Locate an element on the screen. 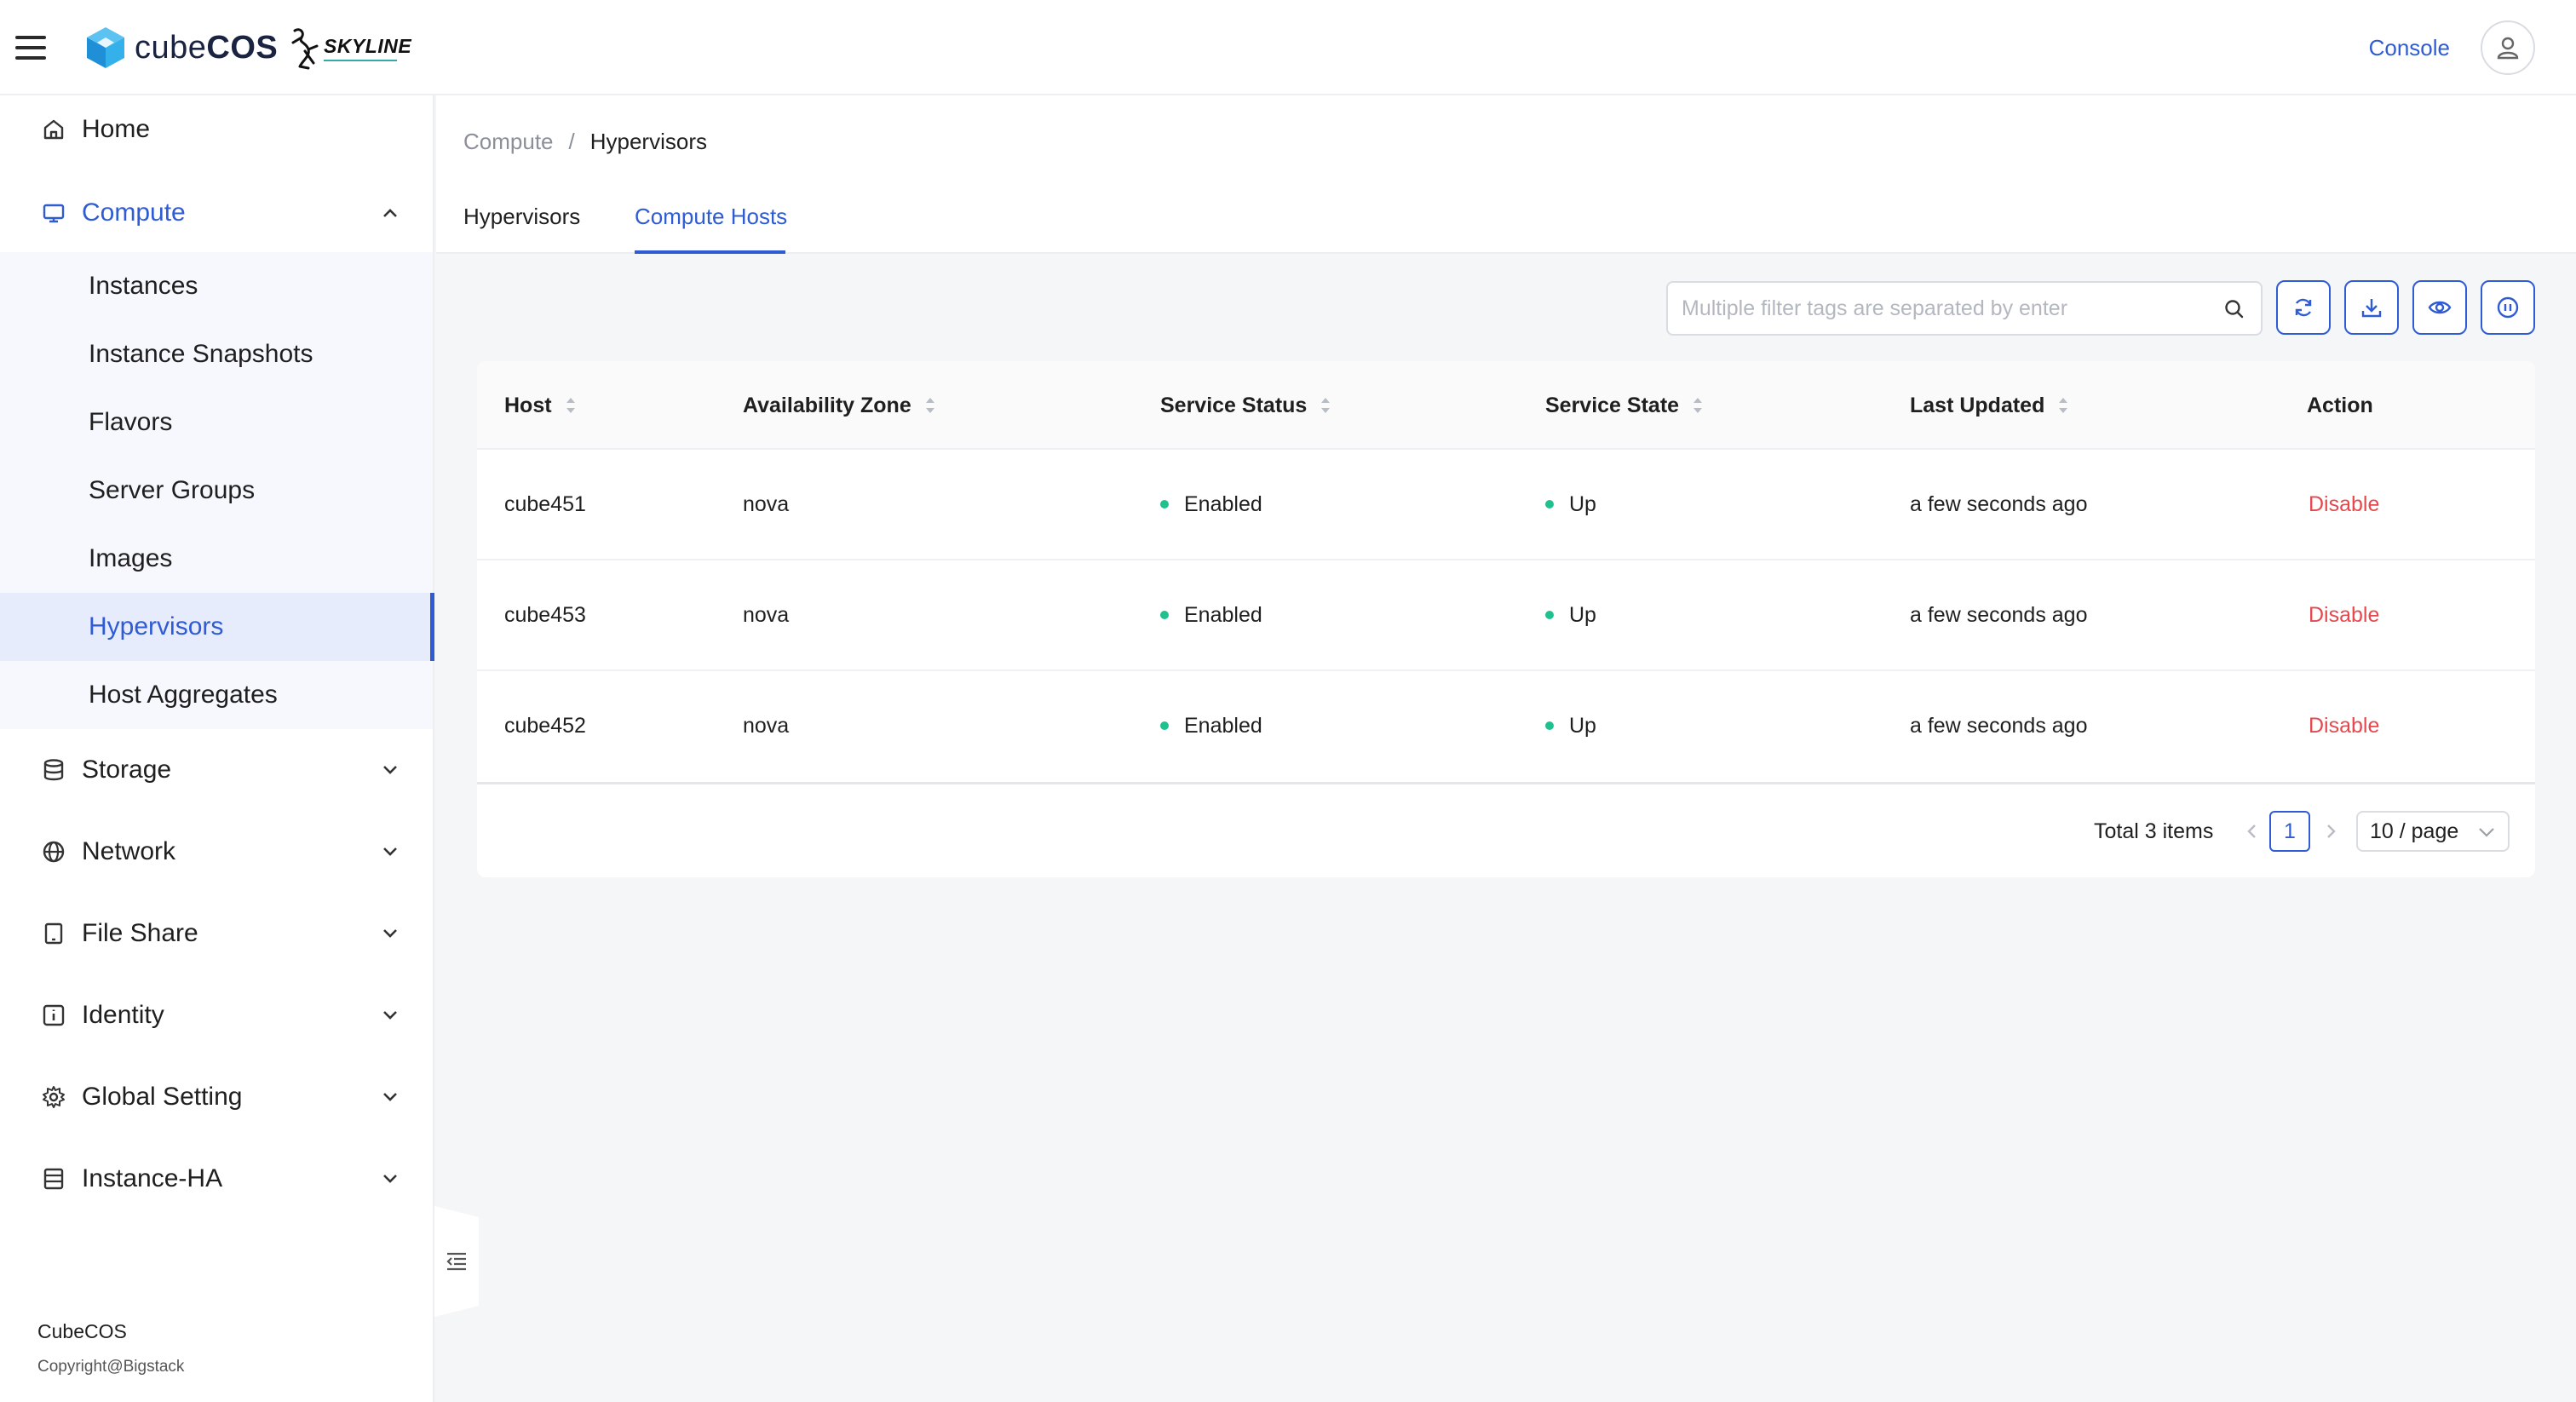  collapse-menu-icon is located at coordinates (456, 1261).